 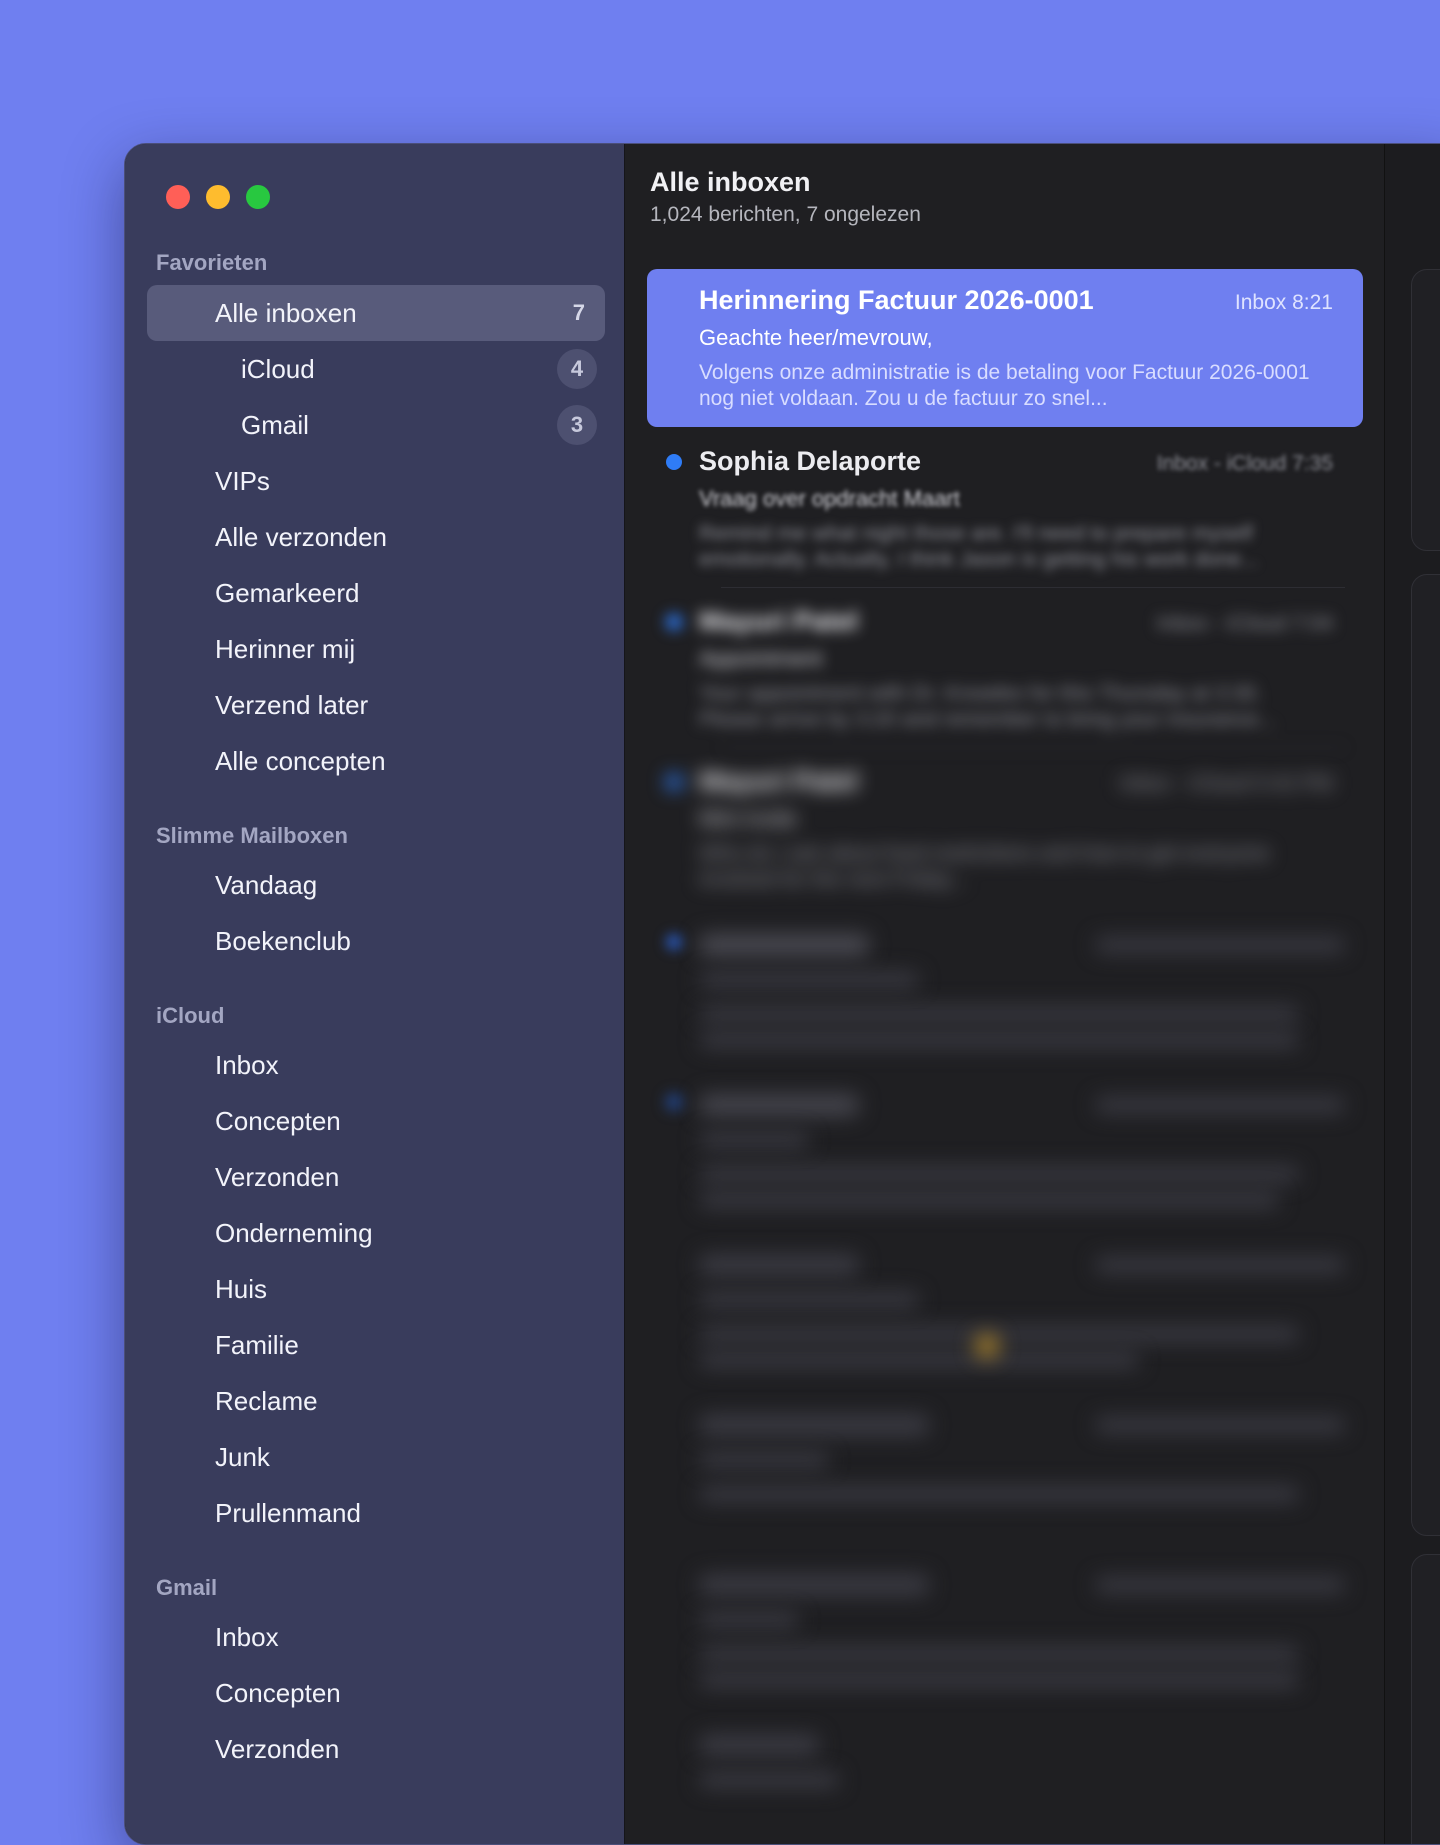 I want to click on sidebar-item-label: Alle inboxen, so click(x=286, y=312).